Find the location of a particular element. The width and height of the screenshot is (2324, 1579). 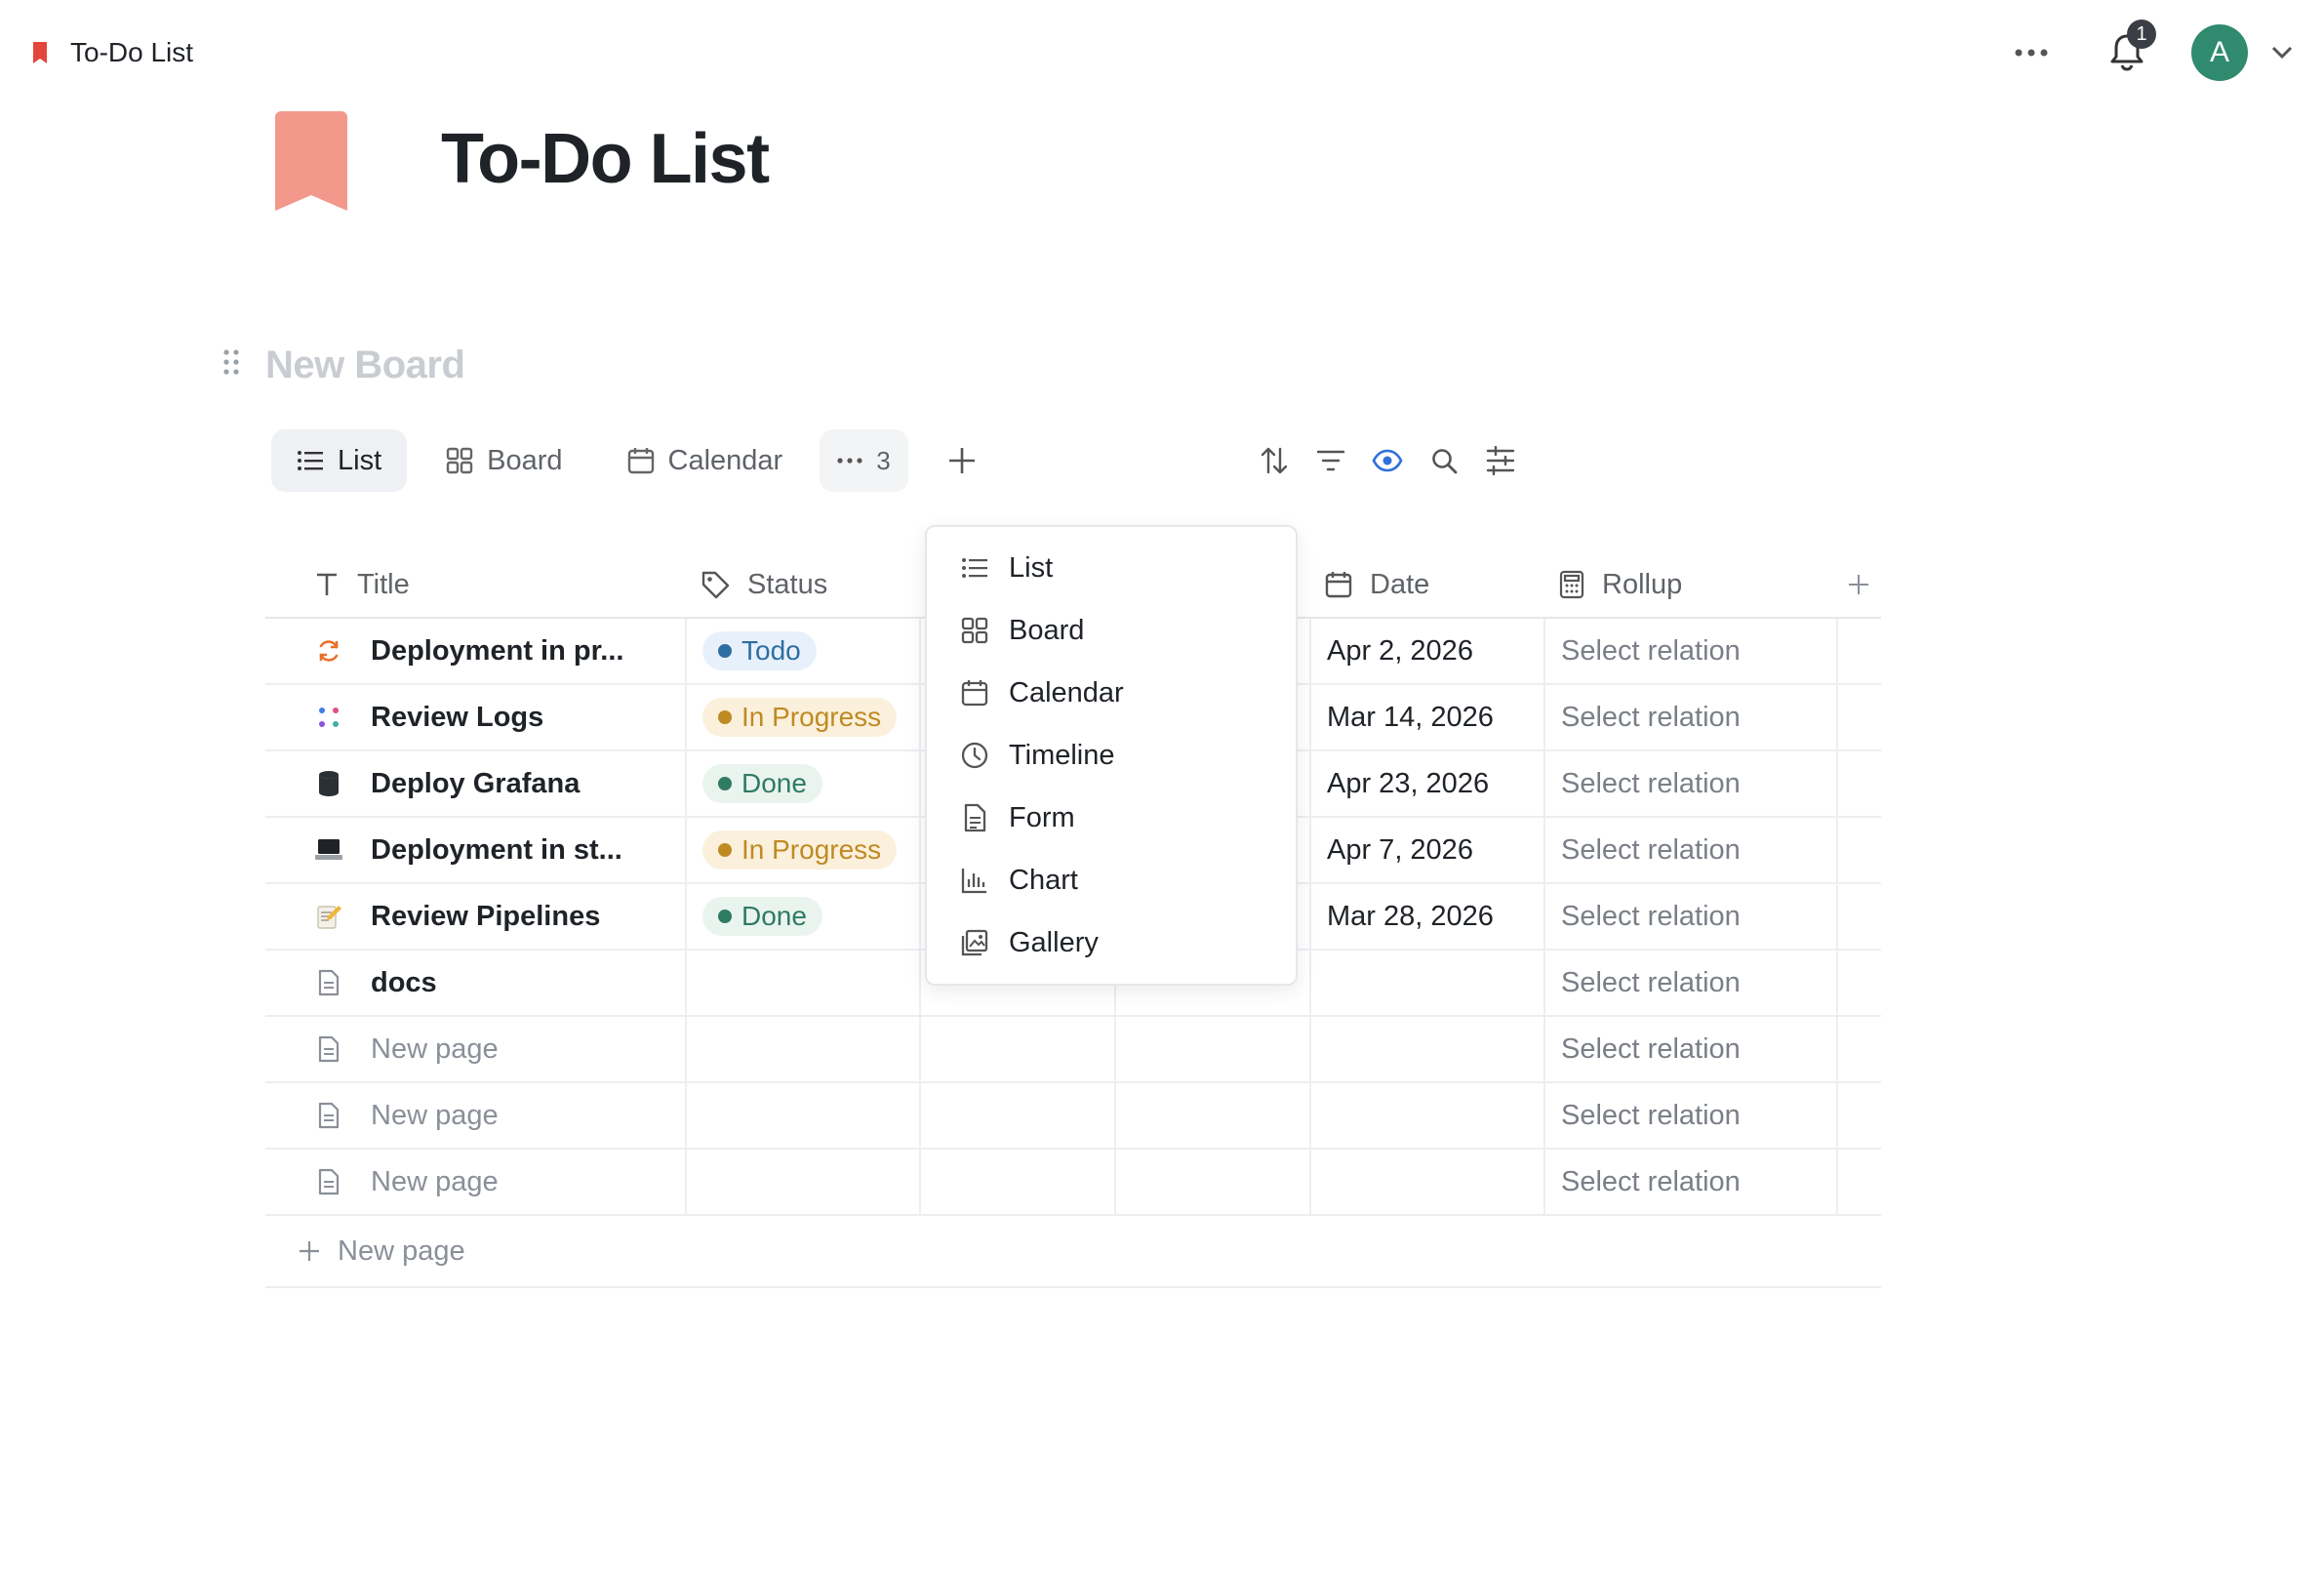

column-status-label: Status is located at coordinates (787, 584).